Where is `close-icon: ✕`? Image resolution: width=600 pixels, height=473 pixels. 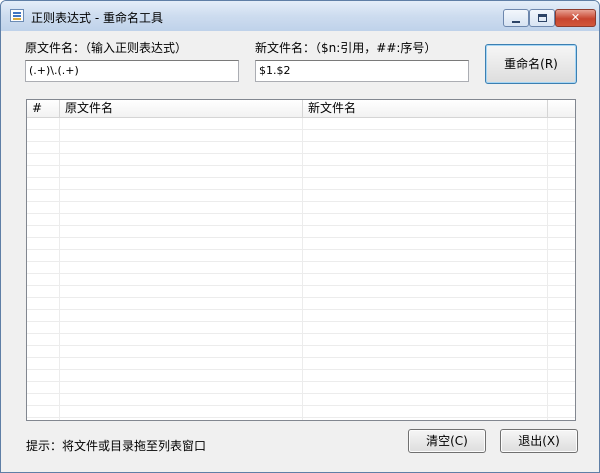 close-icon: ✕ is located at coordinates (575, 17).